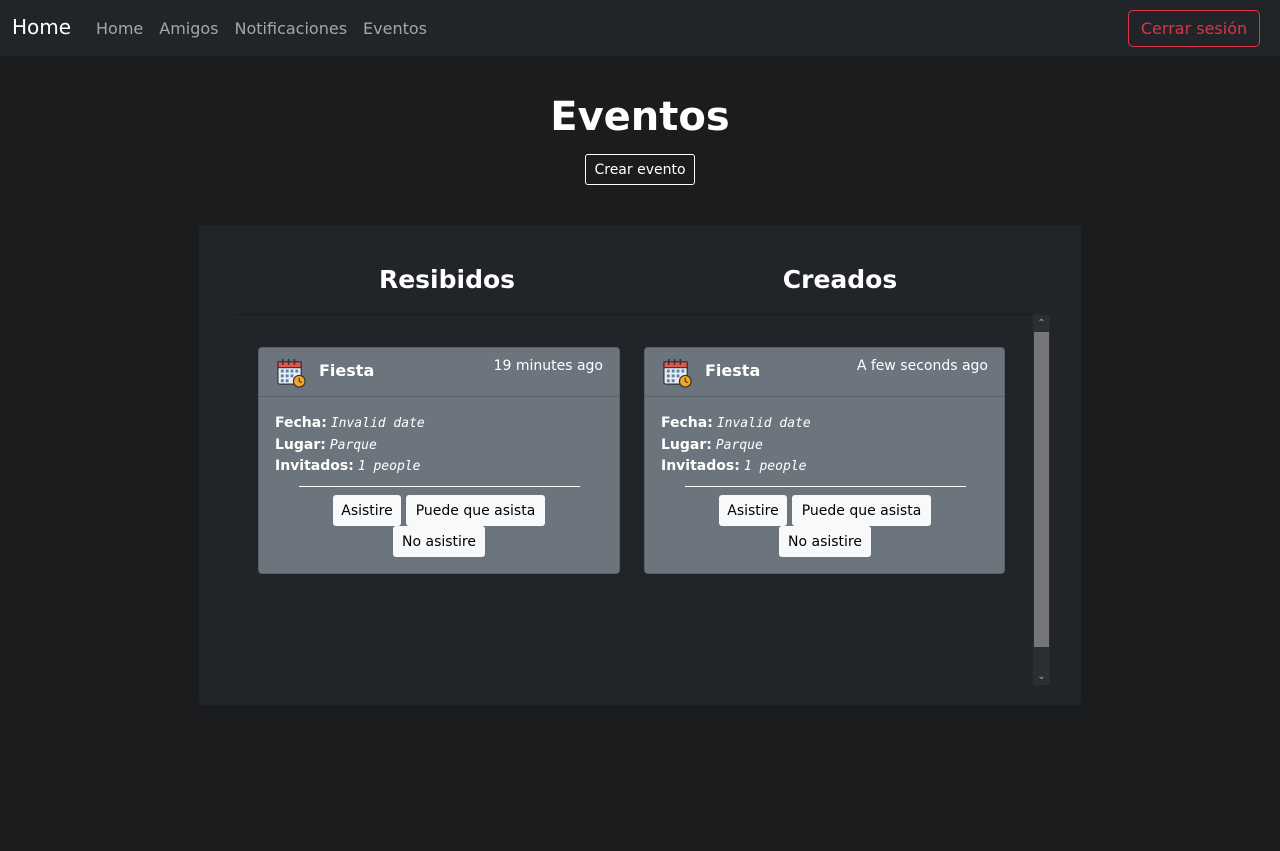 The image size is (1280, 851). What do you see at coordinates (41, 27) in the screenshot?
I see `navbar-brand: Home` at bounding box center [41, 27].